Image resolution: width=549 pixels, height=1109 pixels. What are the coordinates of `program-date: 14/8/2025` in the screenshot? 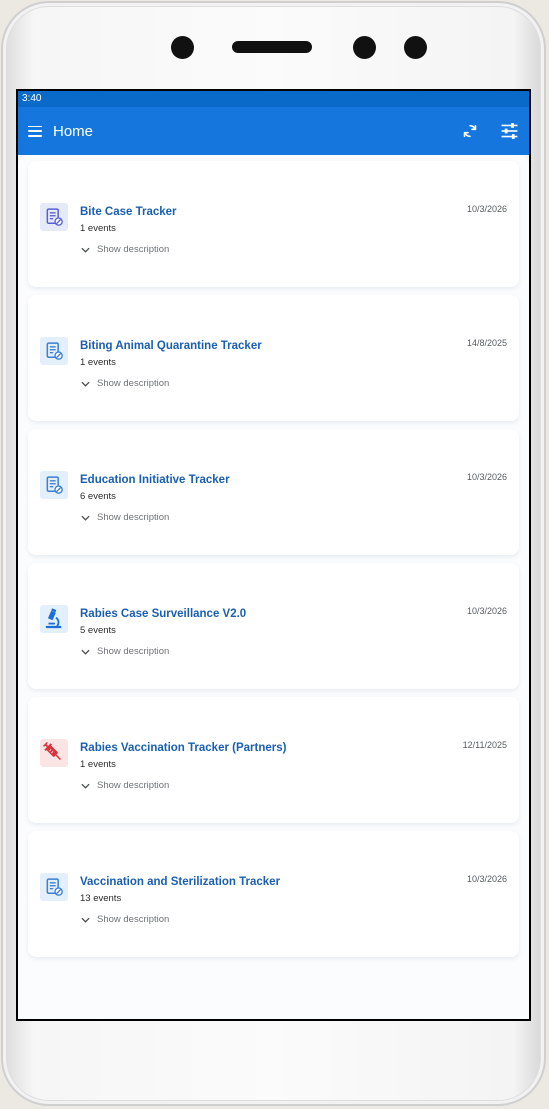 It's located at (486, 343).